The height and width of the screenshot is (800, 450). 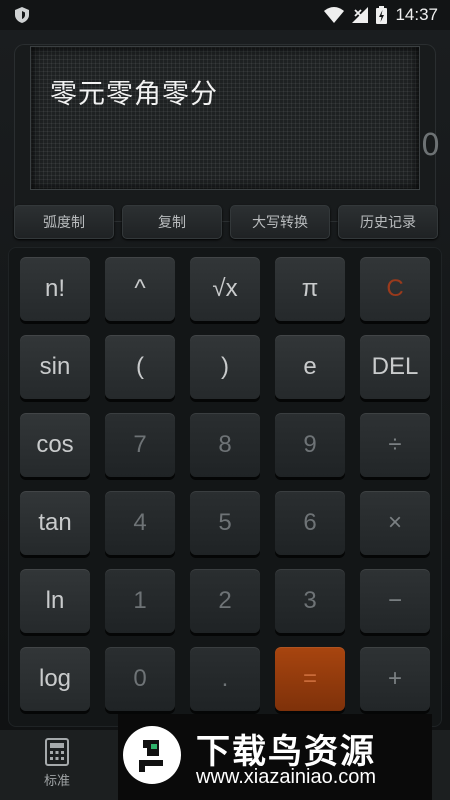 I want to click on digit-0-key: 0, so click(x=140, y=679).